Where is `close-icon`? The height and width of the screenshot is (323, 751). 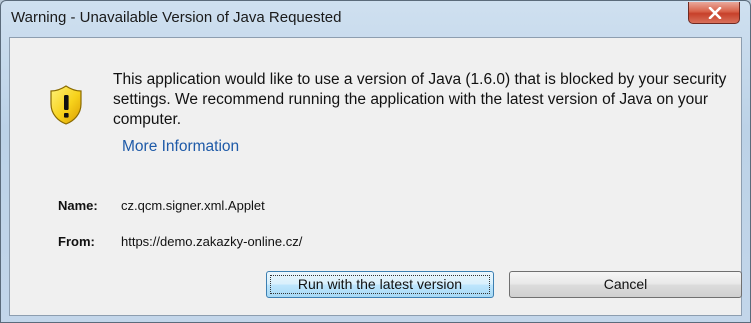 close-icon is located at coordinates (715, 13).